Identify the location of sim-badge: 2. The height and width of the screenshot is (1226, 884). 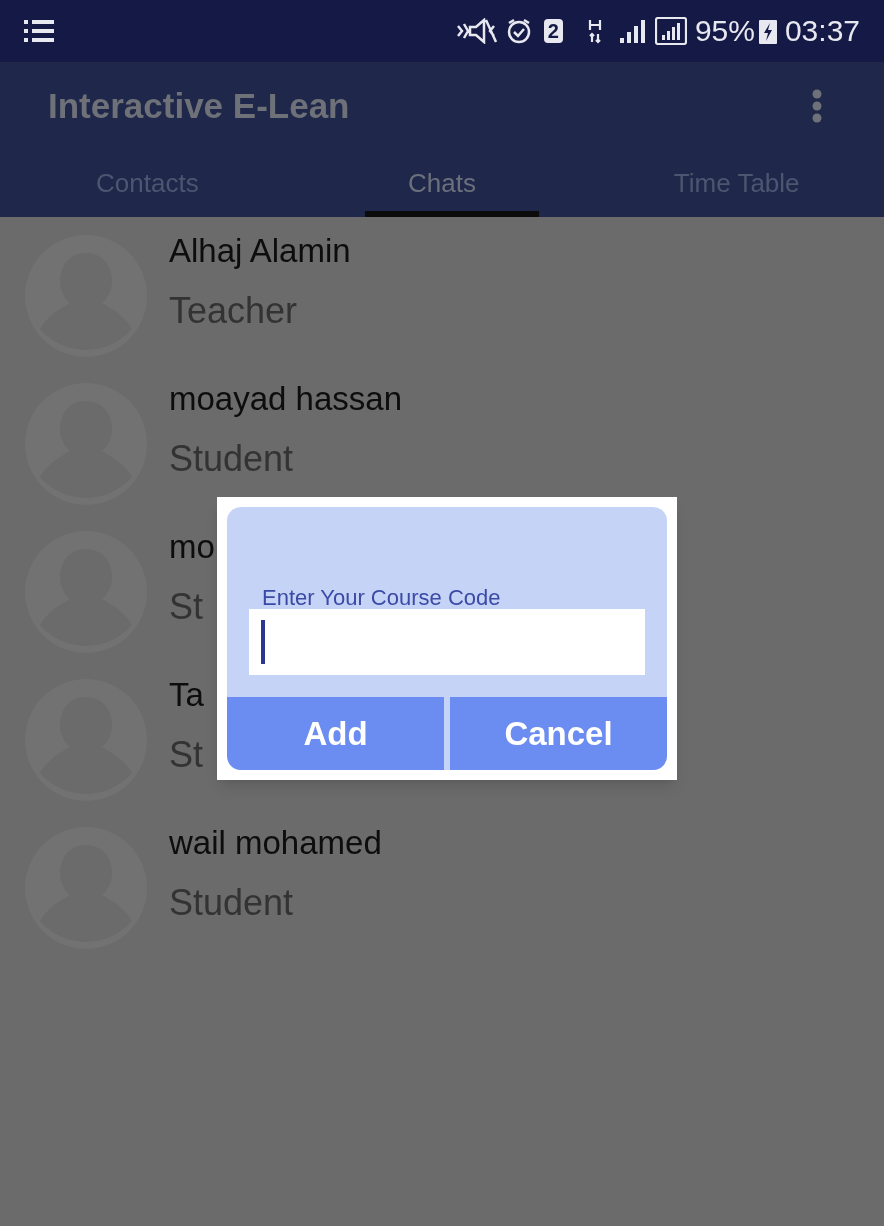
(553, 31).